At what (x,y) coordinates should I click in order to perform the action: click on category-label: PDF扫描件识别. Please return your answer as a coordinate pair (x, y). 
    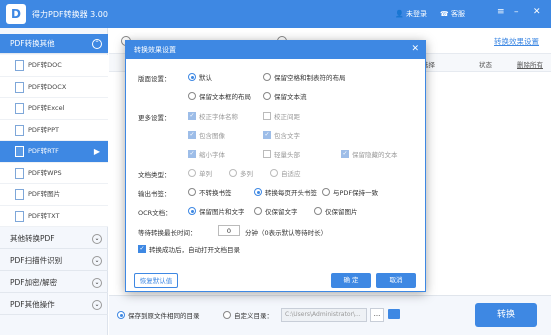
    Looking at the image, I should click on (36, 260).